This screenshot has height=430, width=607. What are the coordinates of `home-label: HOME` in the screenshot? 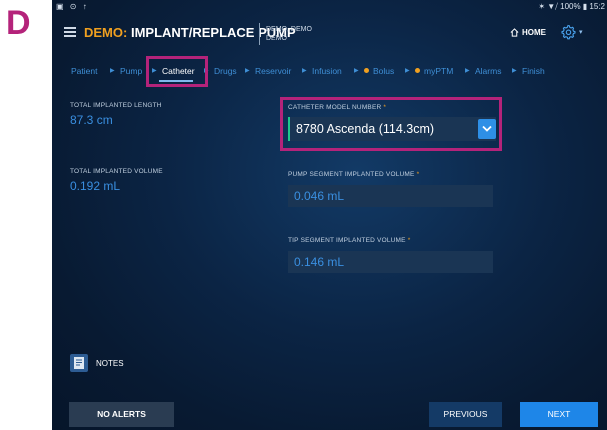 It's located at (534, 32).